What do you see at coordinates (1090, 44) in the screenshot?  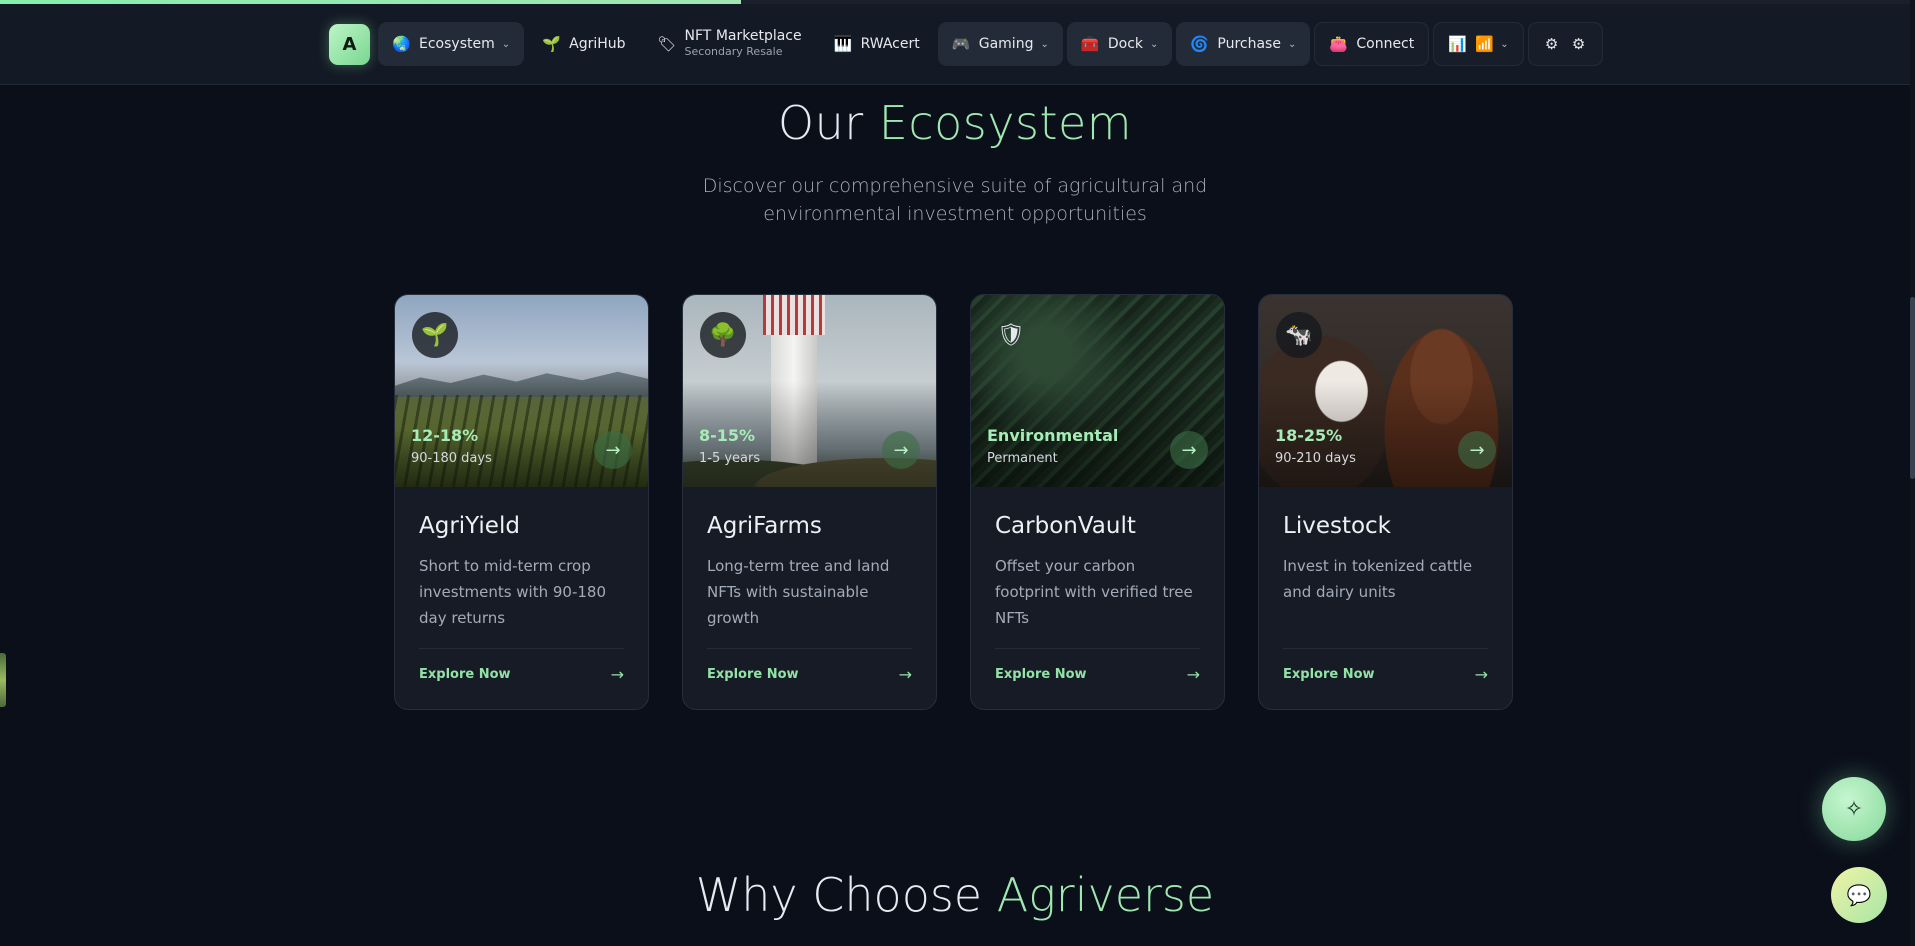 I see `toolbox-icon: 🧰` at bounding box center [1090, 44].